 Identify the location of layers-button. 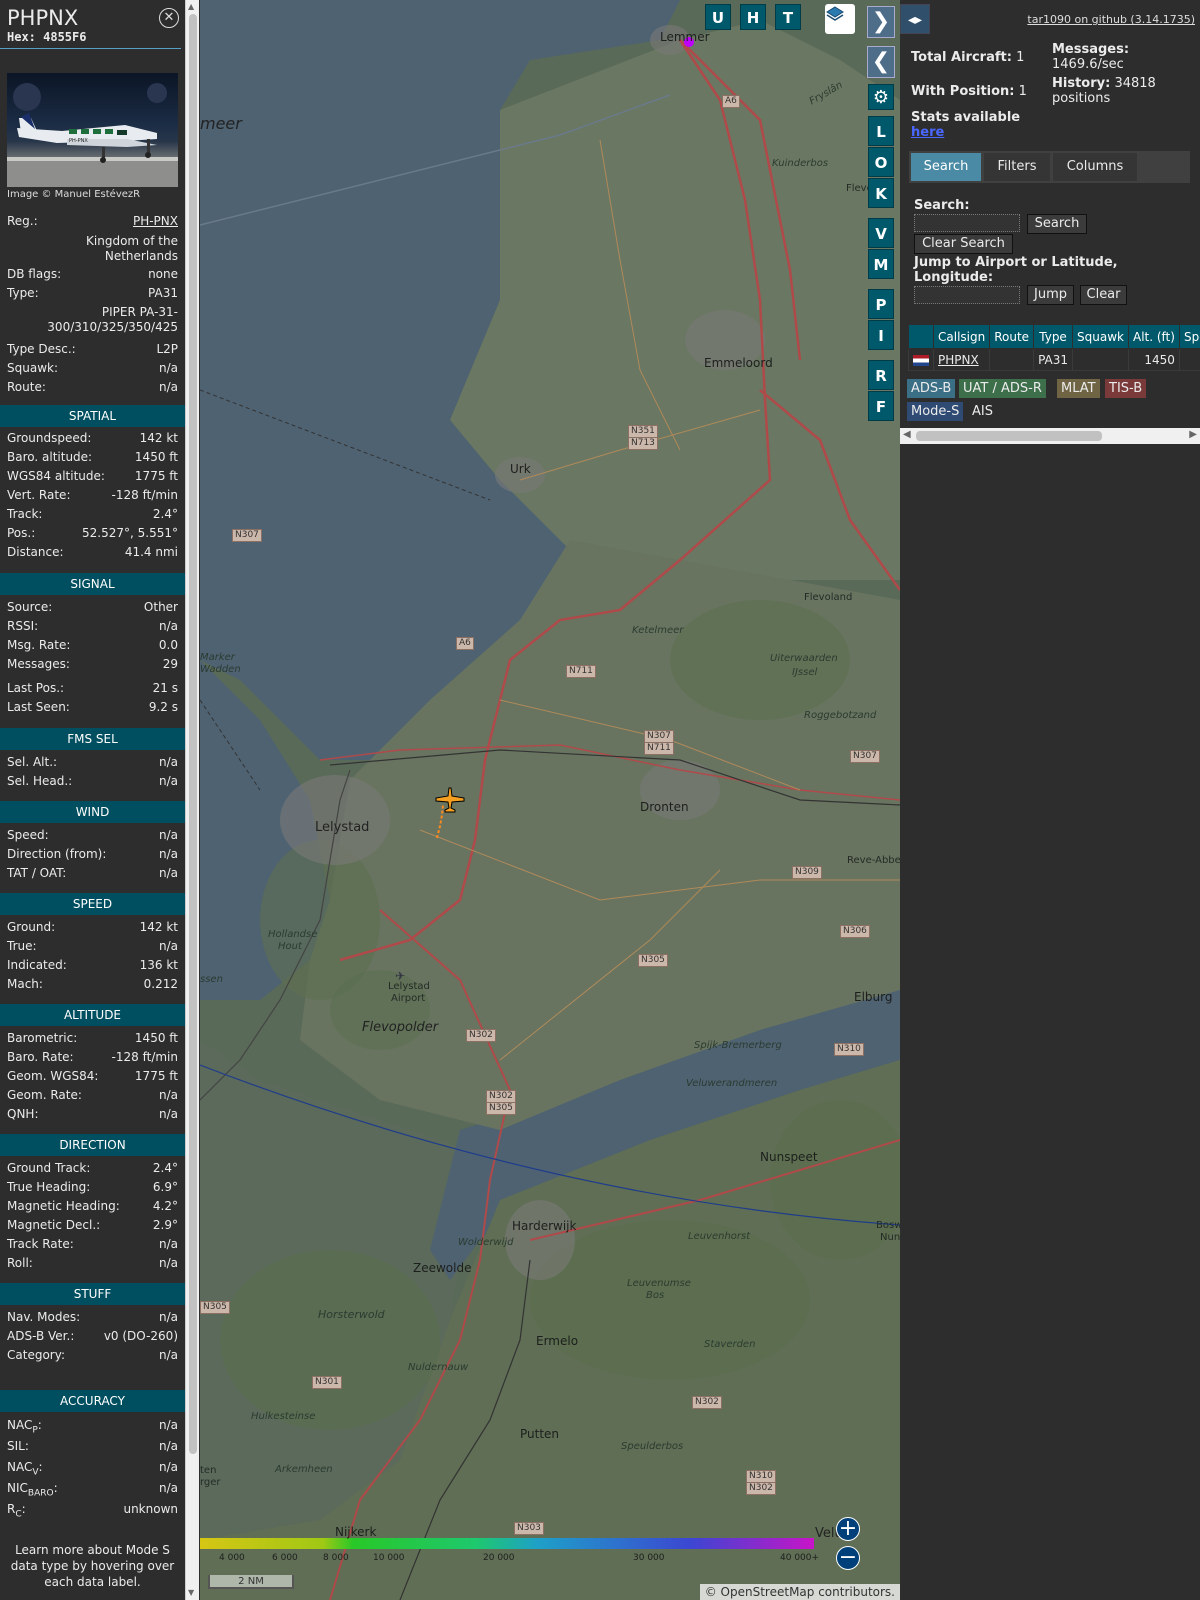
(840, 19).